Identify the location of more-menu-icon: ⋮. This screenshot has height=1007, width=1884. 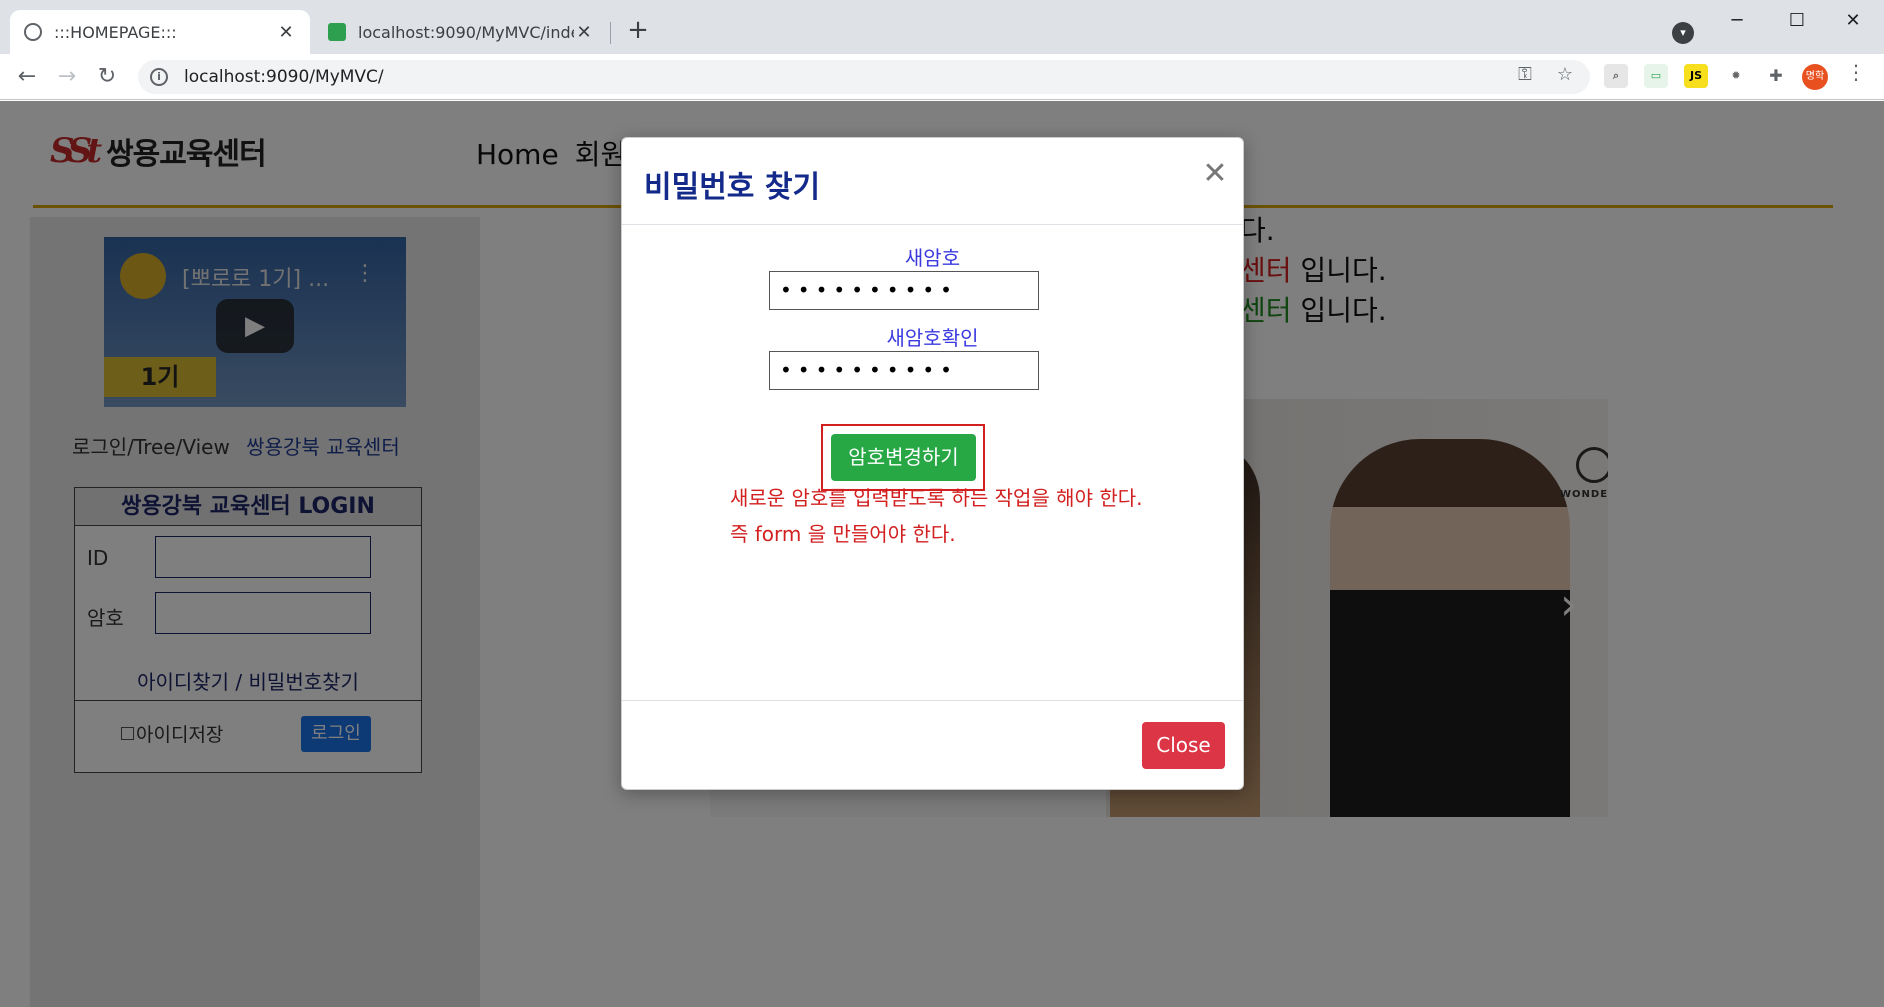
(1856, 75).